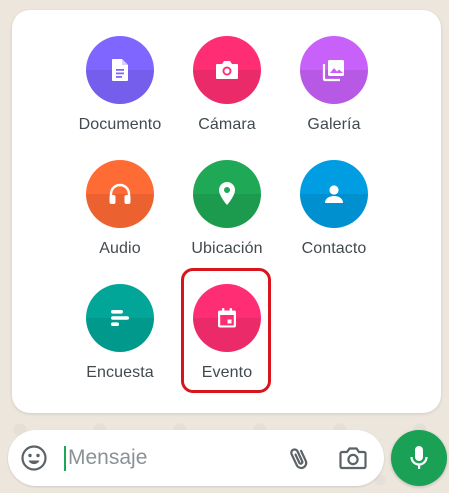  I want to click on document-icon, so click(120, 70).